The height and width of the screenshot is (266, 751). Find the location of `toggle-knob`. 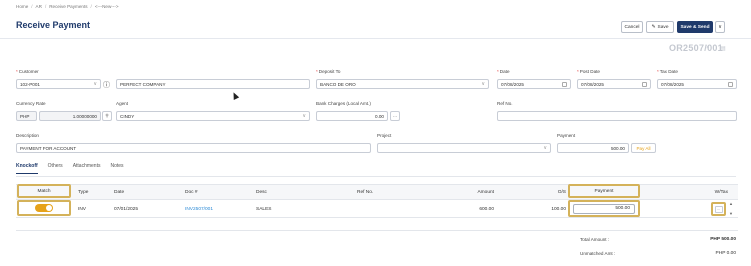

toggle-knob is located at coordinates (49, 208).